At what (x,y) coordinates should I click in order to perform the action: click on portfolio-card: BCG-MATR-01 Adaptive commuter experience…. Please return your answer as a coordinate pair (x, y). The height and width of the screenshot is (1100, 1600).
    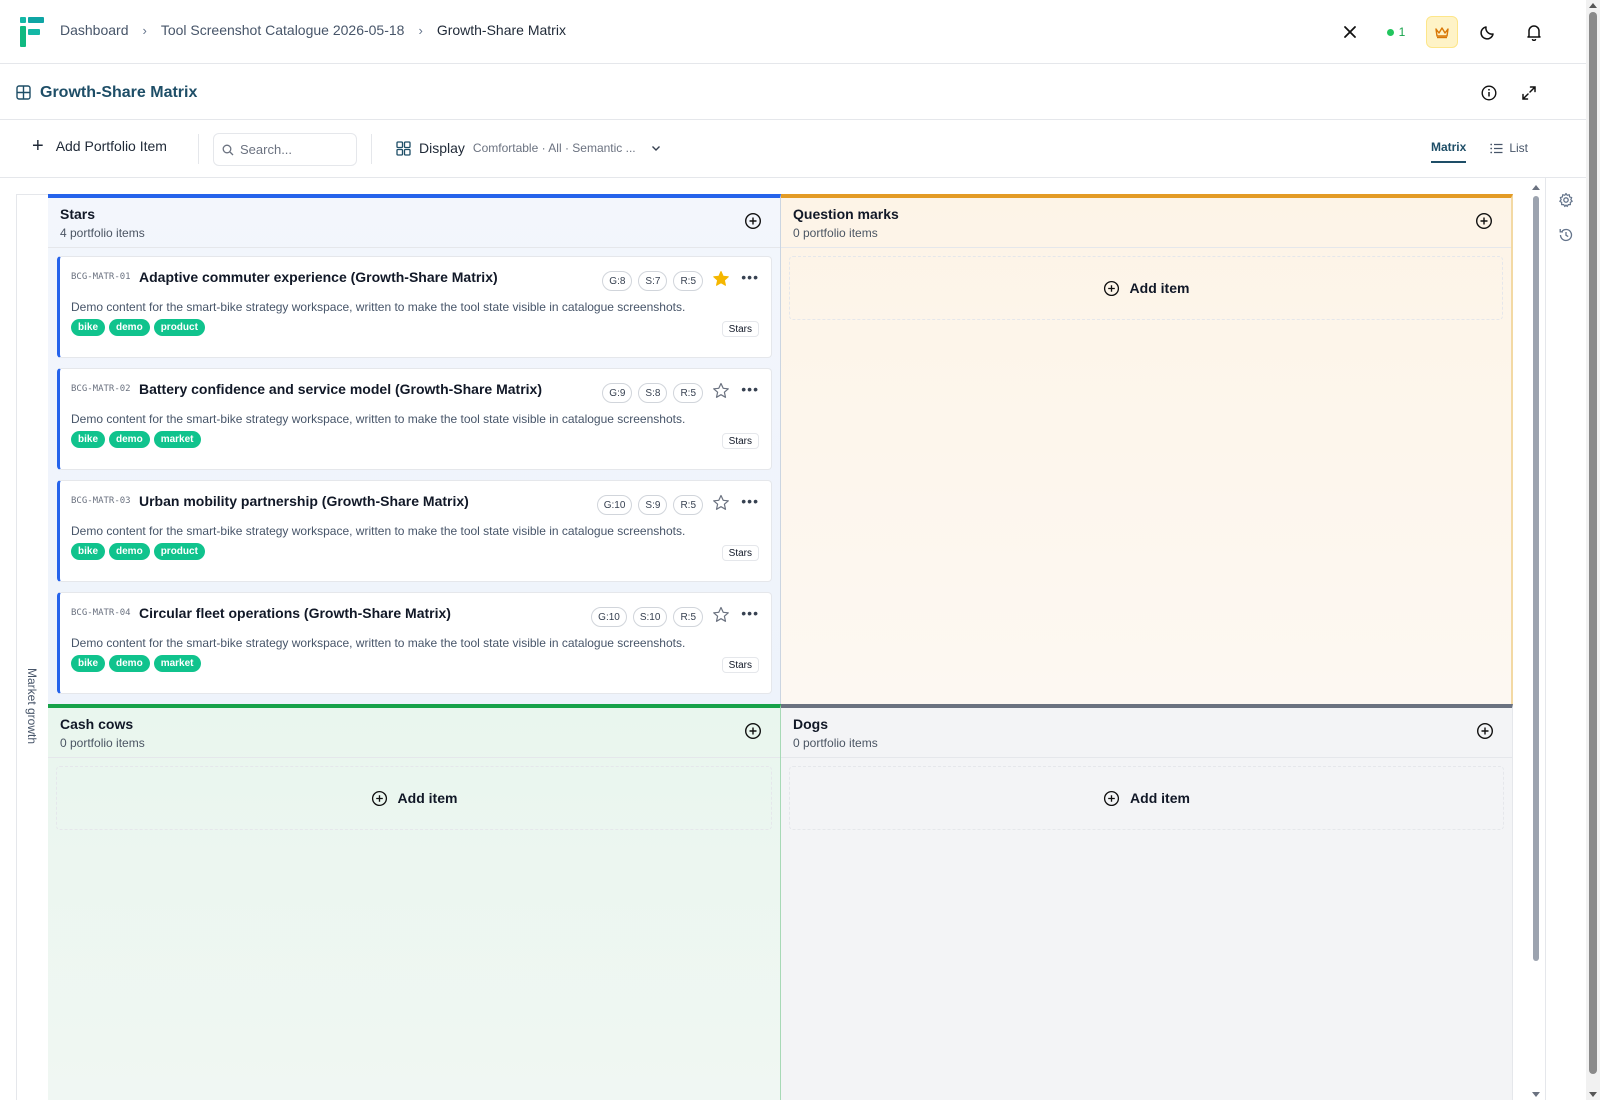
    Looking at the image, I should click on (414, 307).